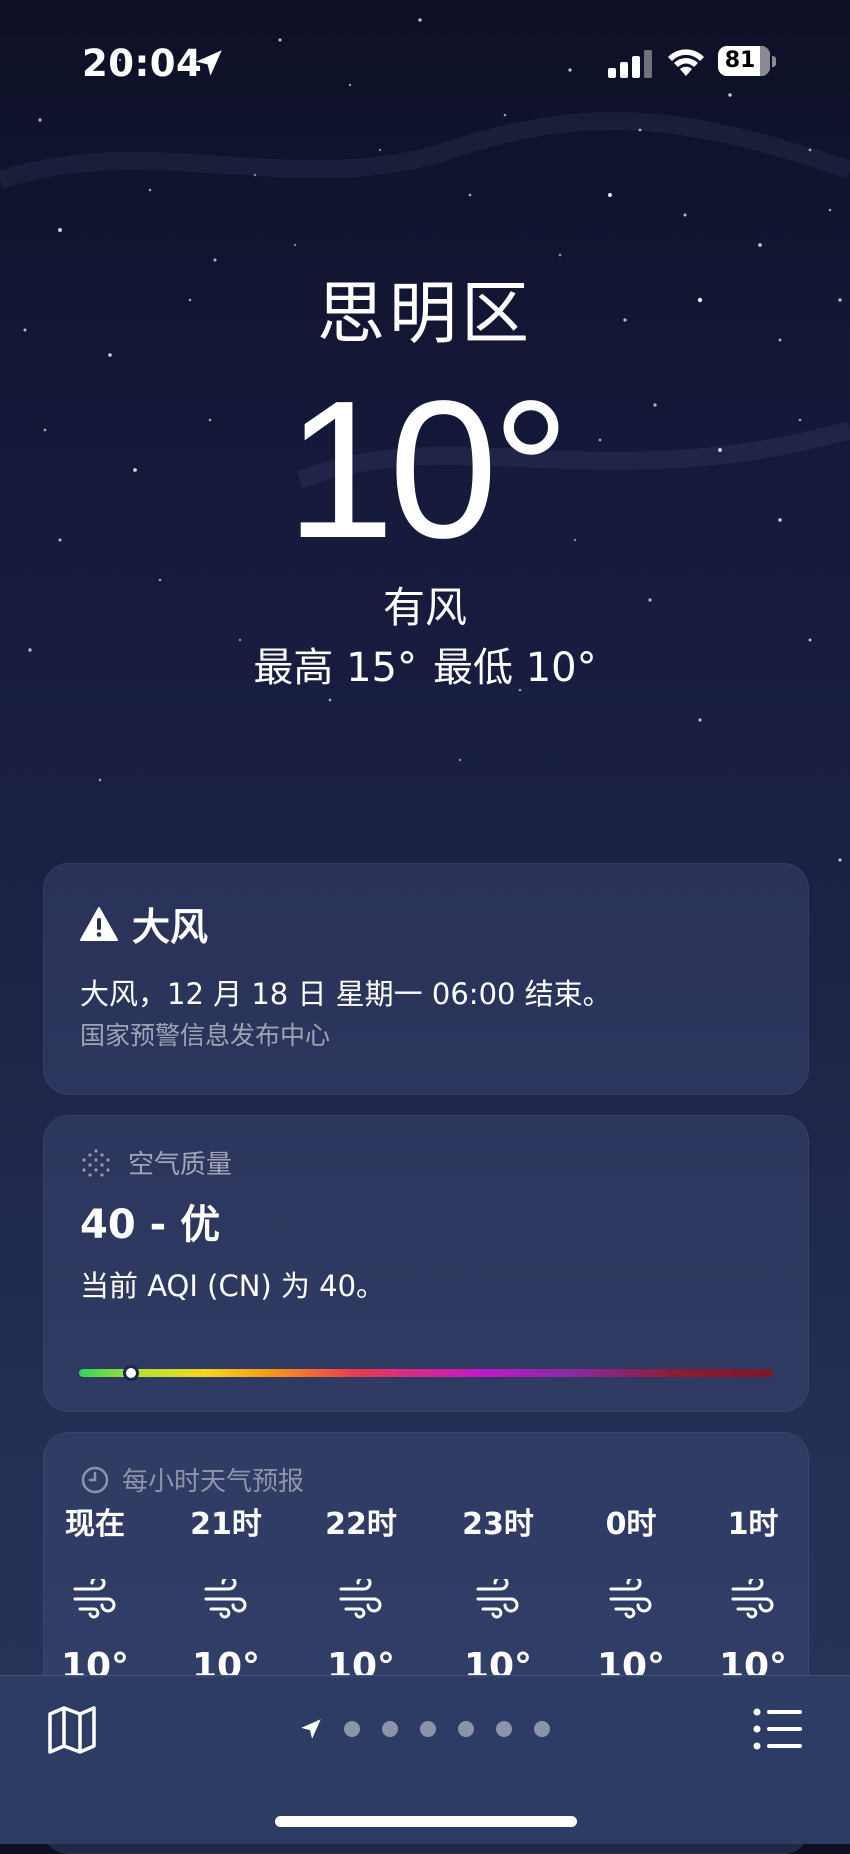 This screenshot has height=1854, width=850. I want to click on wifi-icon, so click(686, 62).